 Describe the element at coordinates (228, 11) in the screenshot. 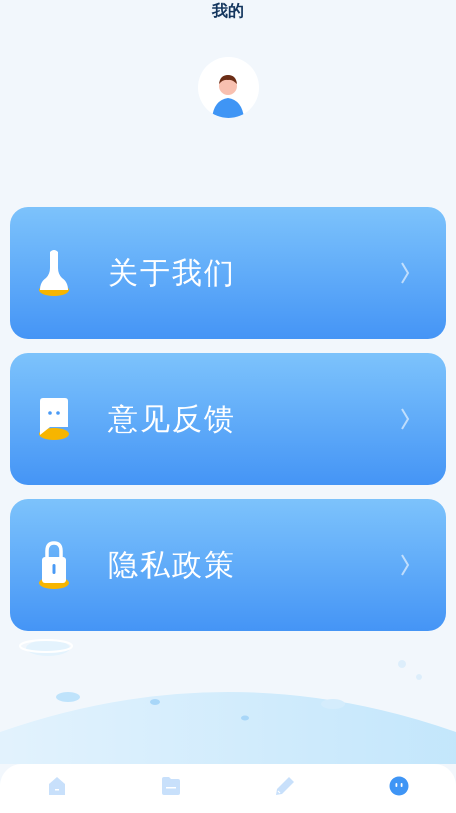

I see `page-title: 我的` at that location.